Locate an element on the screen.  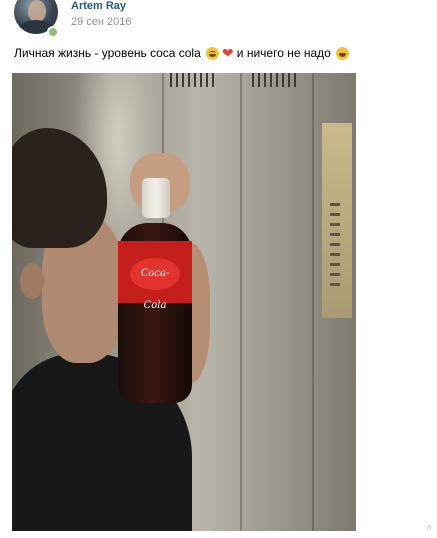
online-status-icon is located at coordinates (53, 32).